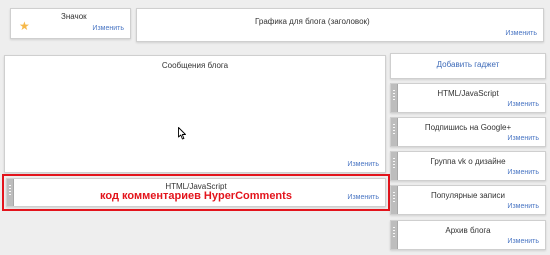 This screenshot has height=255, width=550. I want to click on sidebar-gadget-google-plus: Подпишись на Google+ Изменить, so click(468, 132).